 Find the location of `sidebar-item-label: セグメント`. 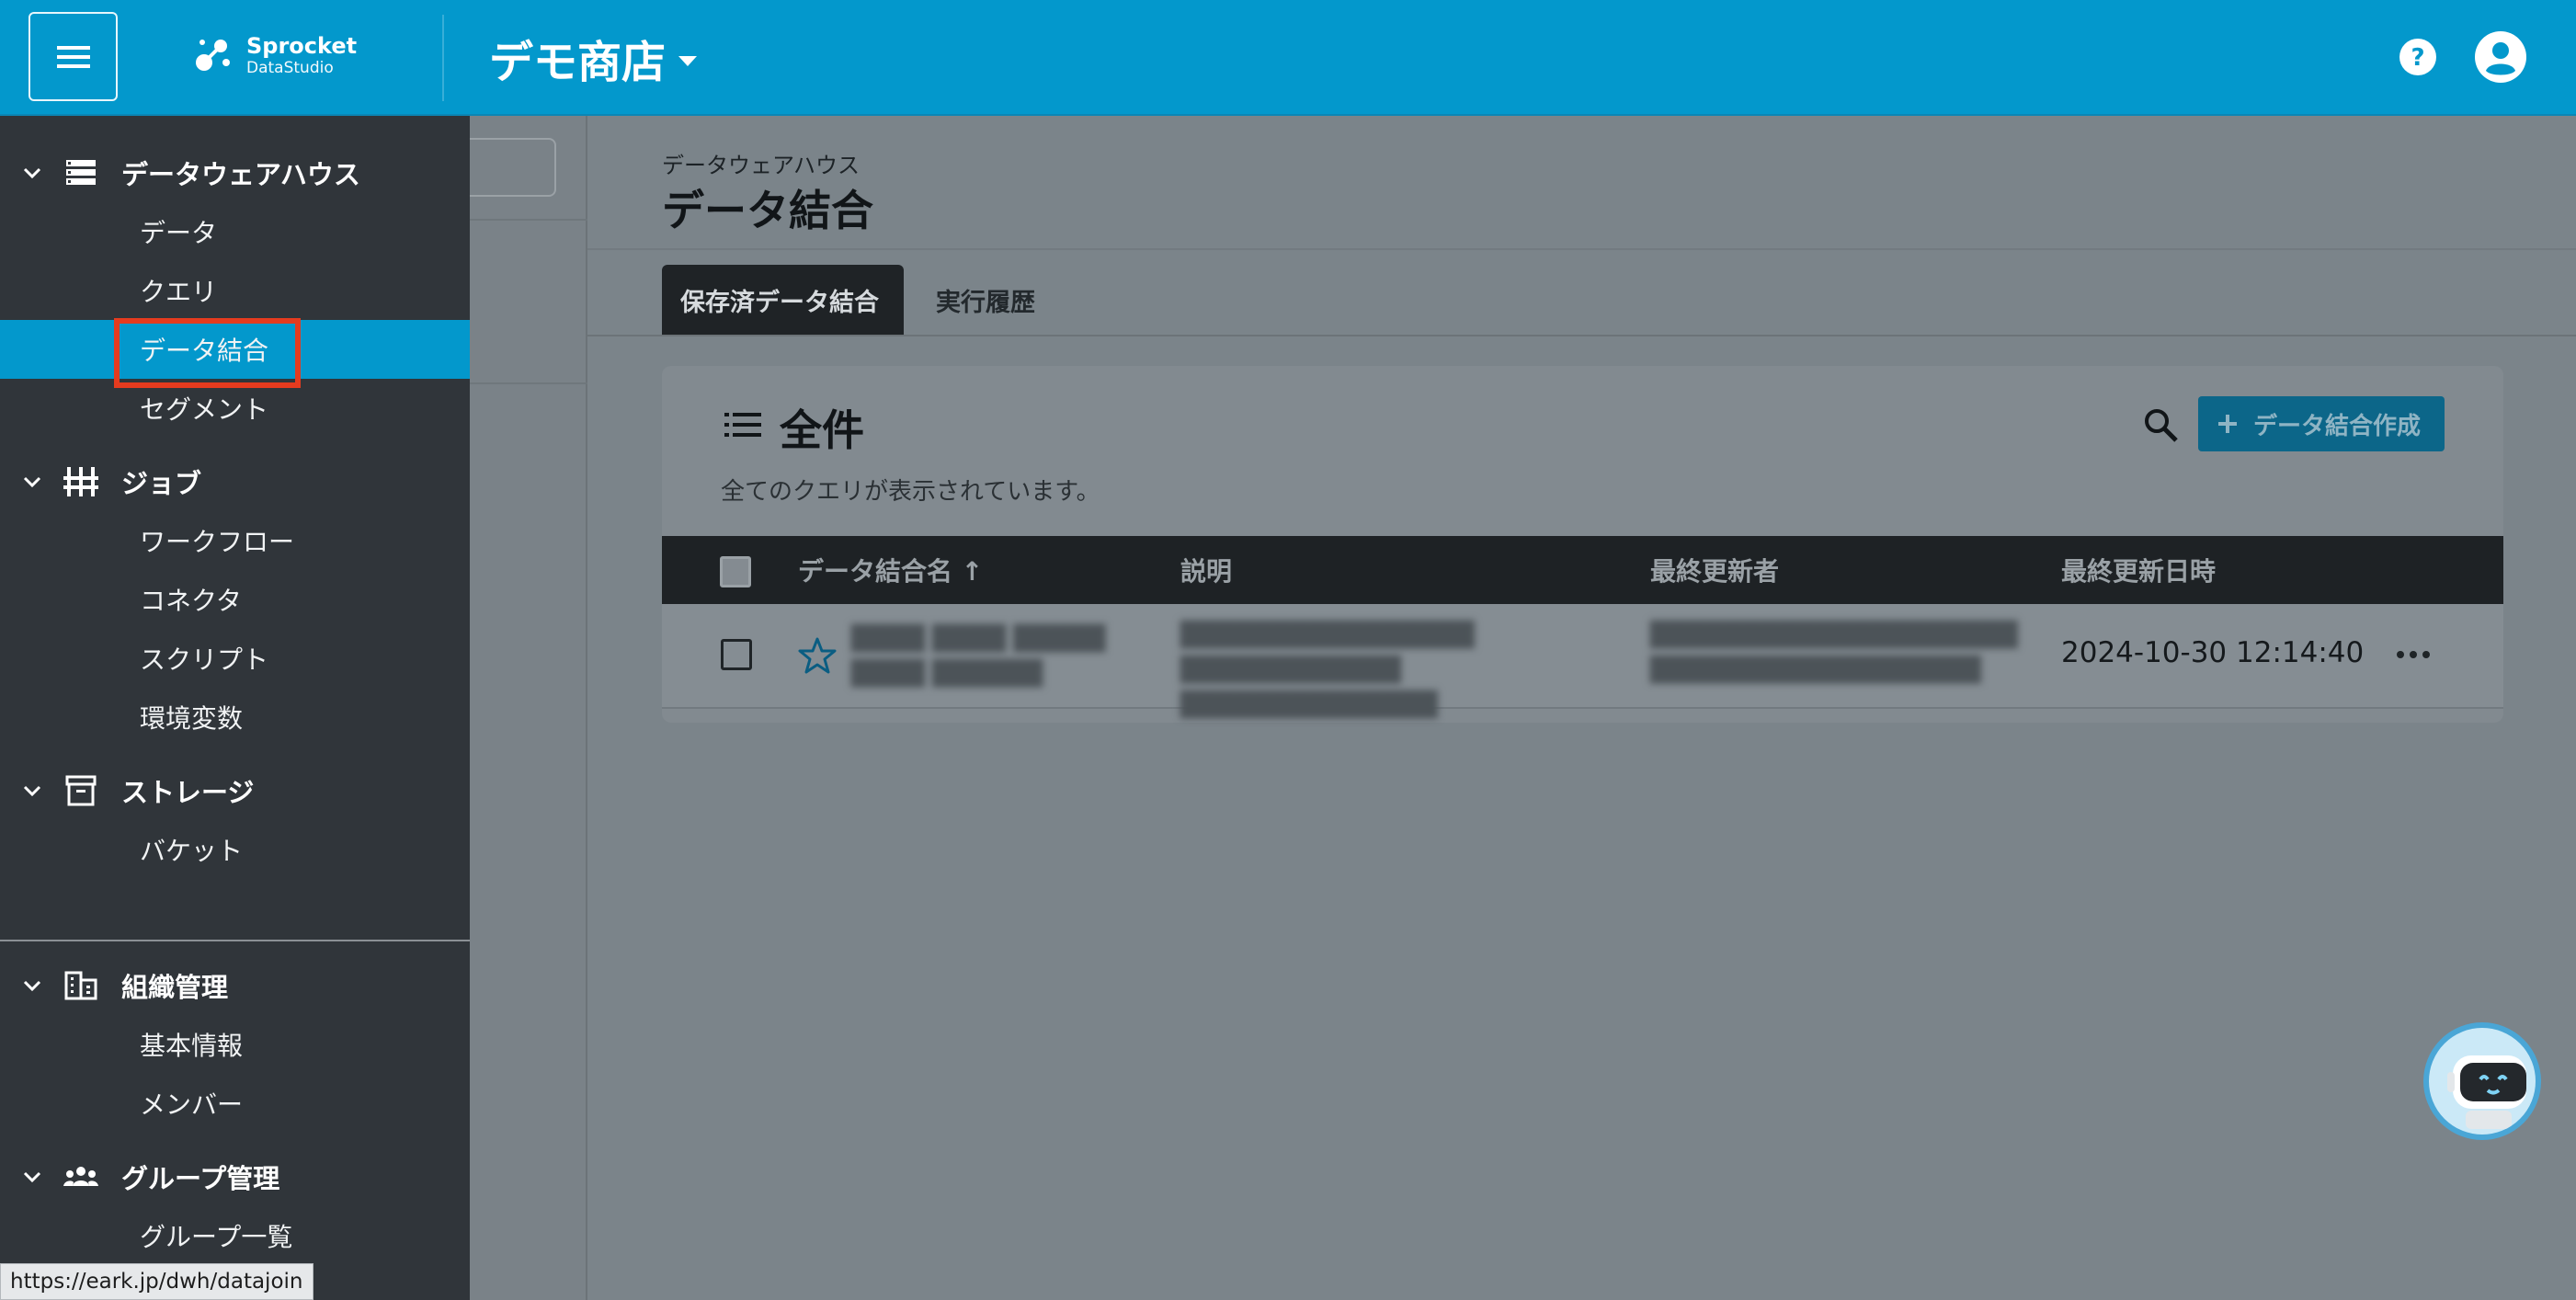

sidebar-item-label: セグメント is located at coordinates (204, 409).